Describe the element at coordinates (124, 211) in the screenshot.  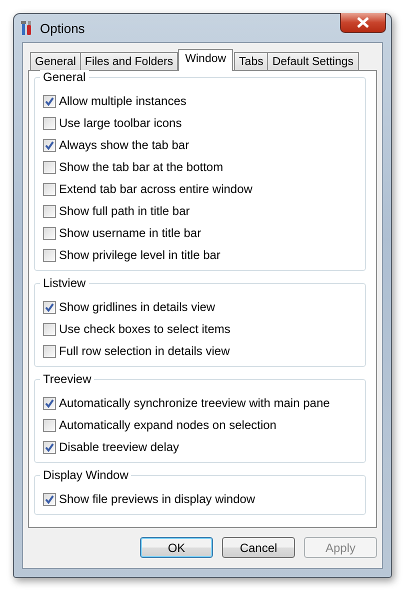
I see `checkbox-label: Show full path in title bar` at that location.